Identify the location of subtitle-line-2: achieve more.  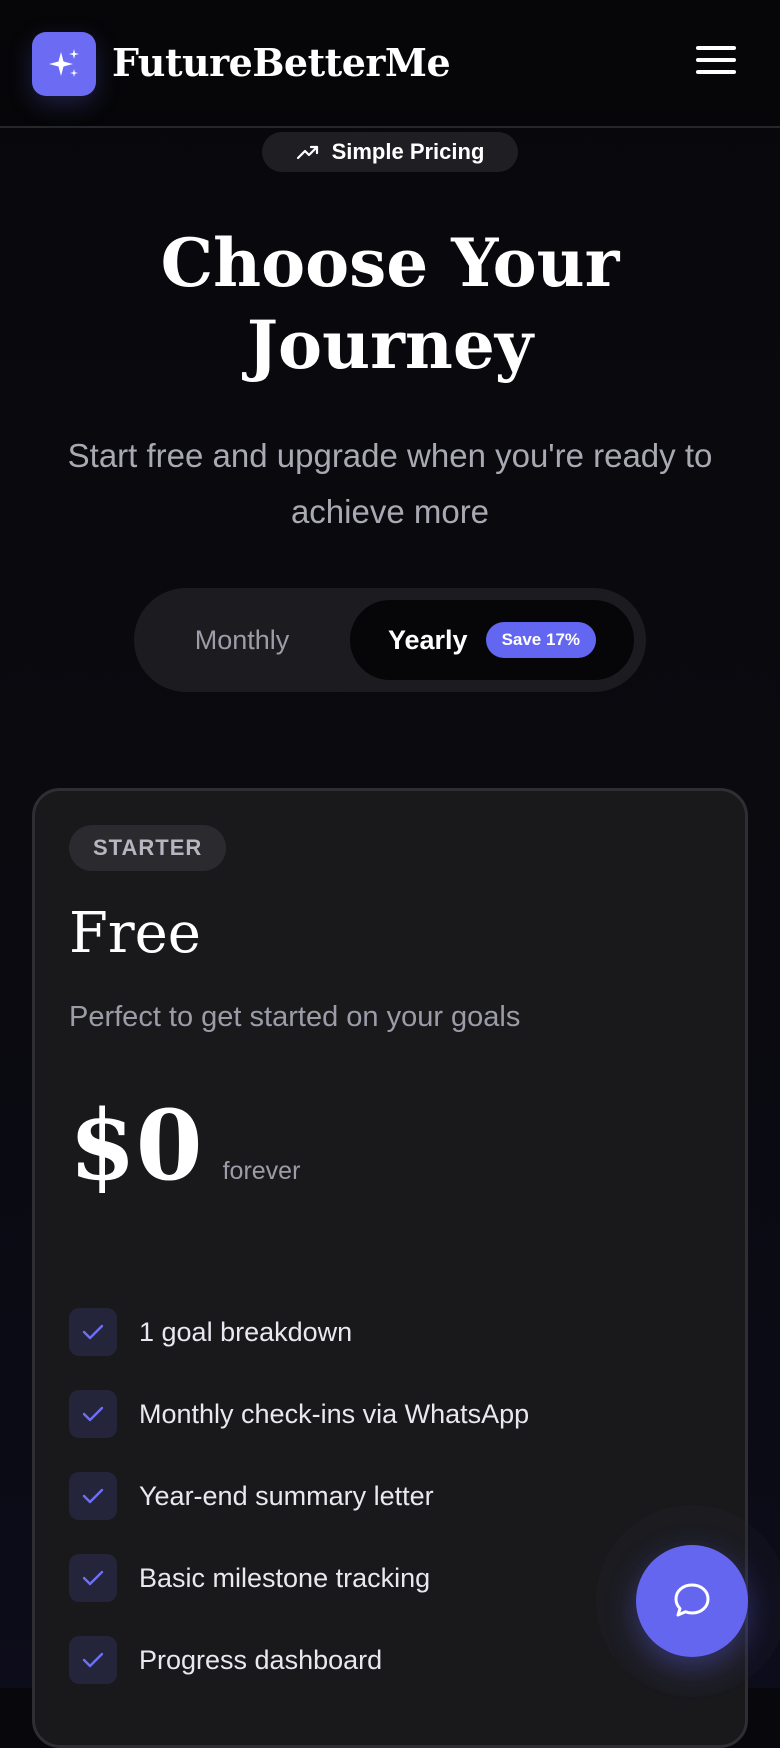
(390, 511).